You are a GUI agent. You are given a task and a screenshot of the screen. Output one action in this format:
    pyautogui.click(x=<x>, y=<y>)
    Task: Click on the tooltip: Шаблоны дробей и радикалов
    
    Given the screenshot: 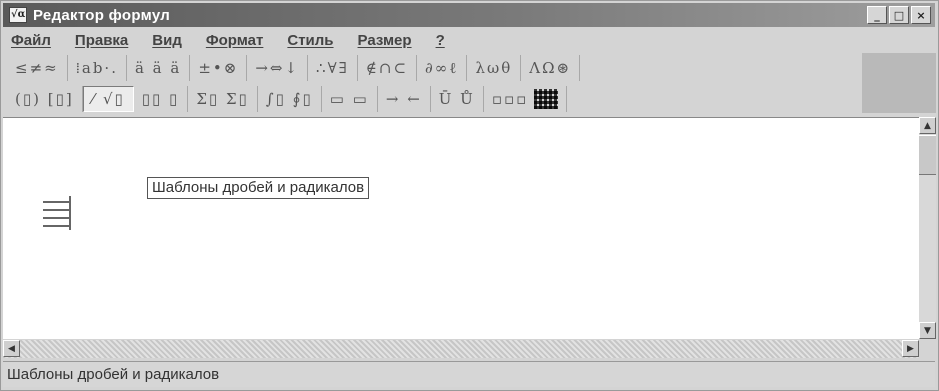 What is the action you would take?
    pyautogui.click(x=258, y=188)
    